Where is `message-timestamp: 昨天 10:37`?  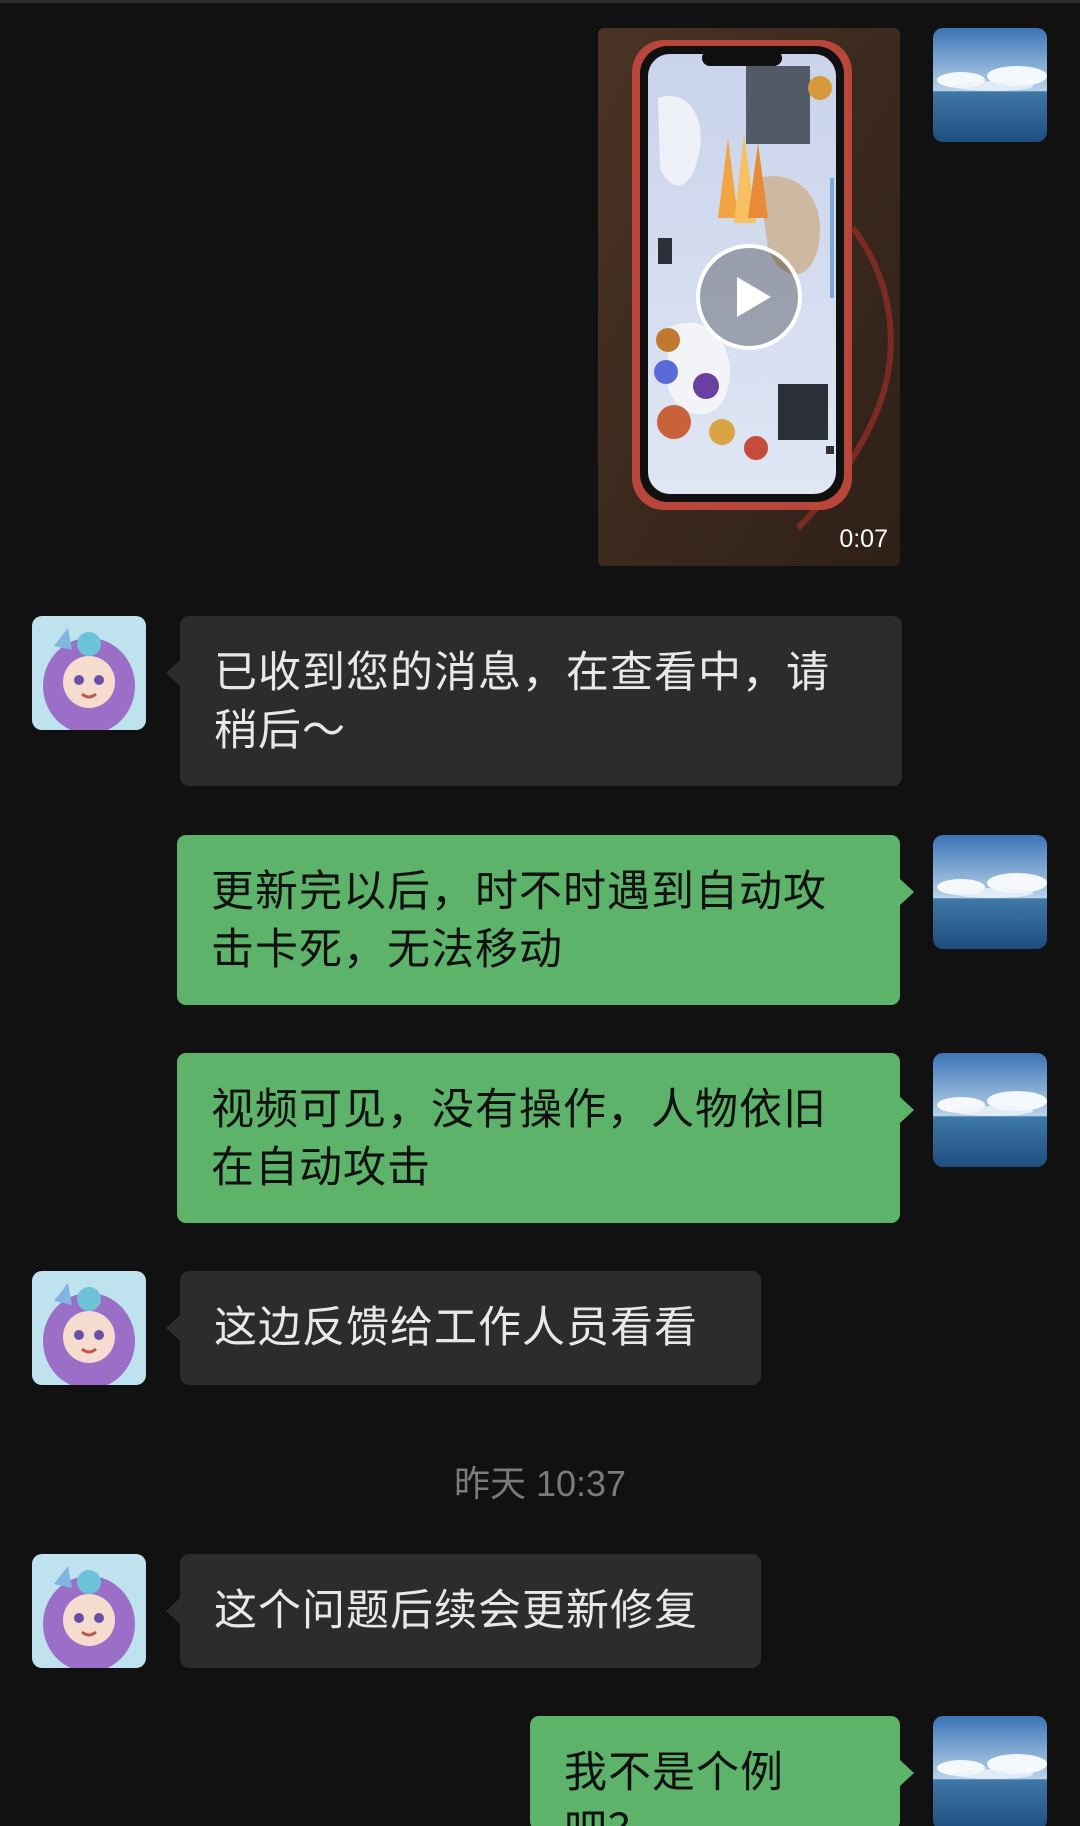
message-timestamp: 昨天 10:37 is located at coordinates (540, 1483).